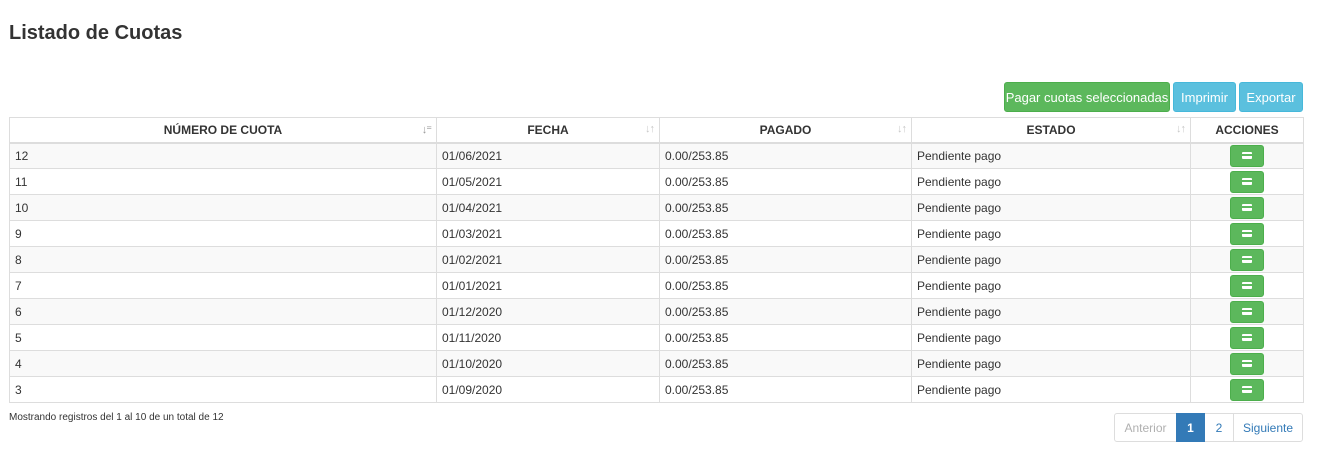  Describe the element at coordinates (223, 259) in the screenshot. I see `cell-numero: 8` at that location.